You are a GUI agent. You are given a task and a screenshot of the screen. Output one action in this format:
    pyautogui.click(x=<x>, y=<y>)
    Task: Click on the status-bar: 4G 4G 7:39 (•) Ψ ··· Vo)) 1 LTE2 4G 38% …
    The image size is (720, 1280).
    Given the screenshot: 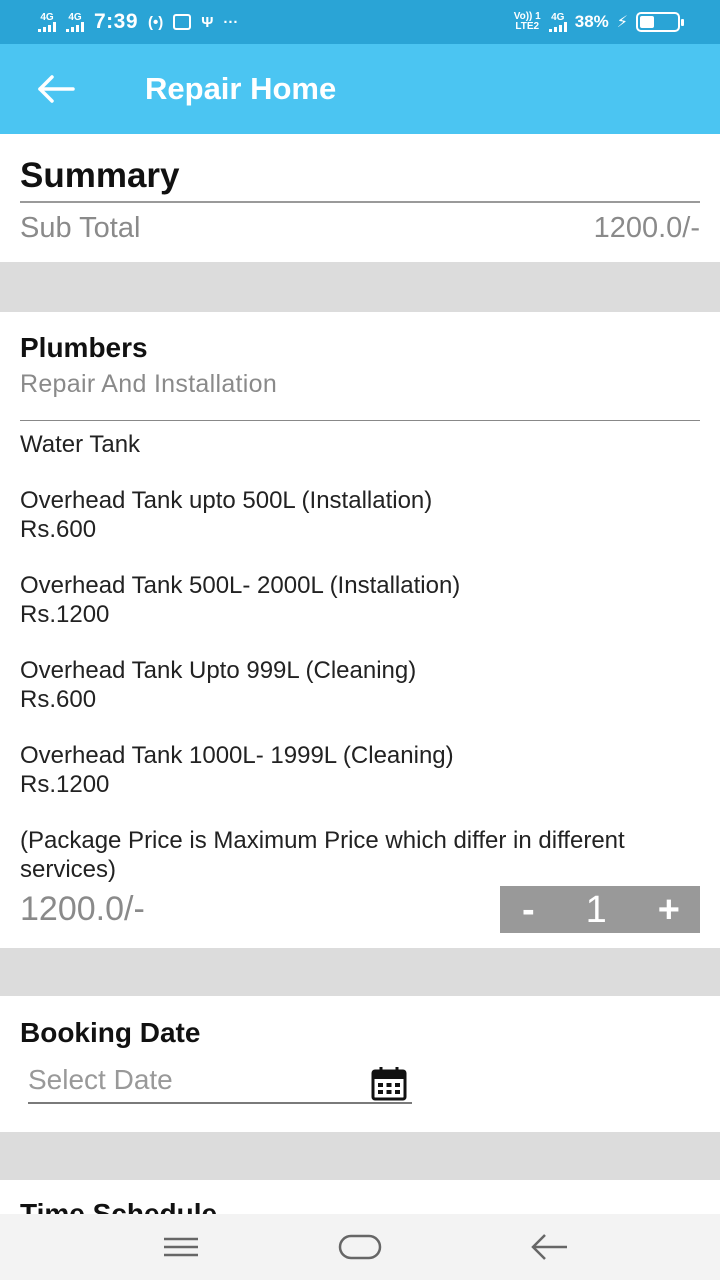 What is the action you would take?
    pyautogui.click(x=360, y=22)
    